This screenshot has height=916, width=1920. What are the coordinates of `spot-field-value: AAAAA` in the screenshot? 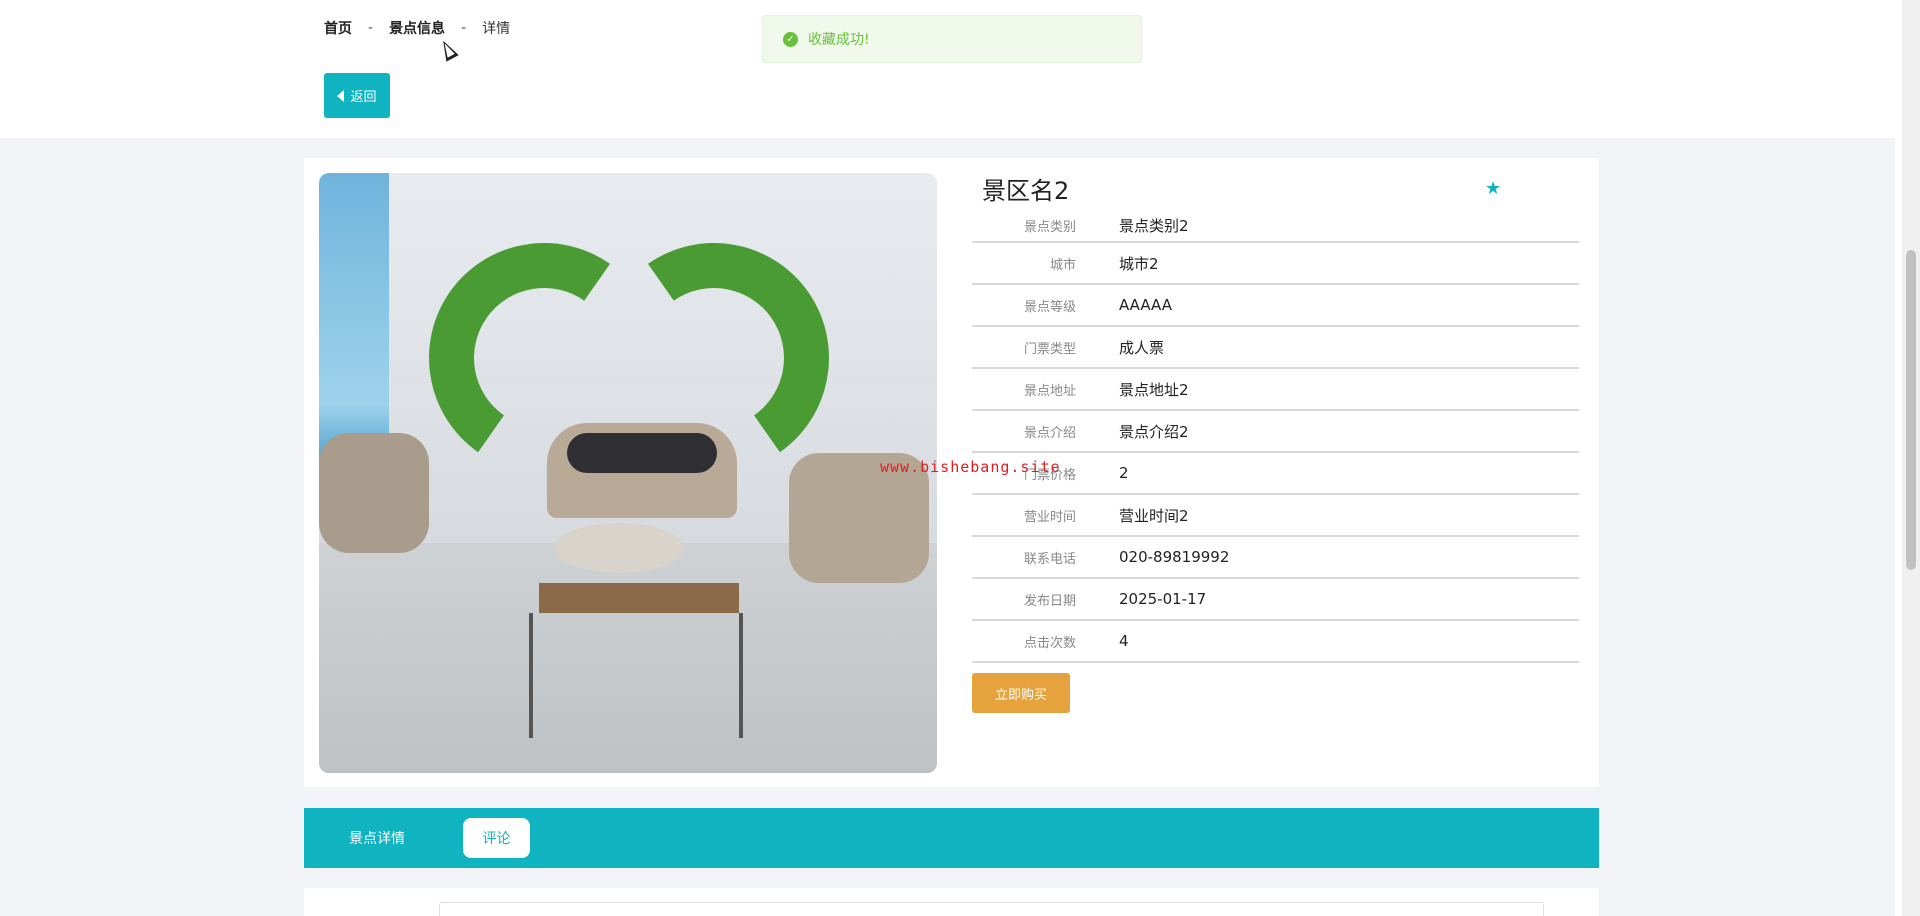 It's located at (1145, 305).